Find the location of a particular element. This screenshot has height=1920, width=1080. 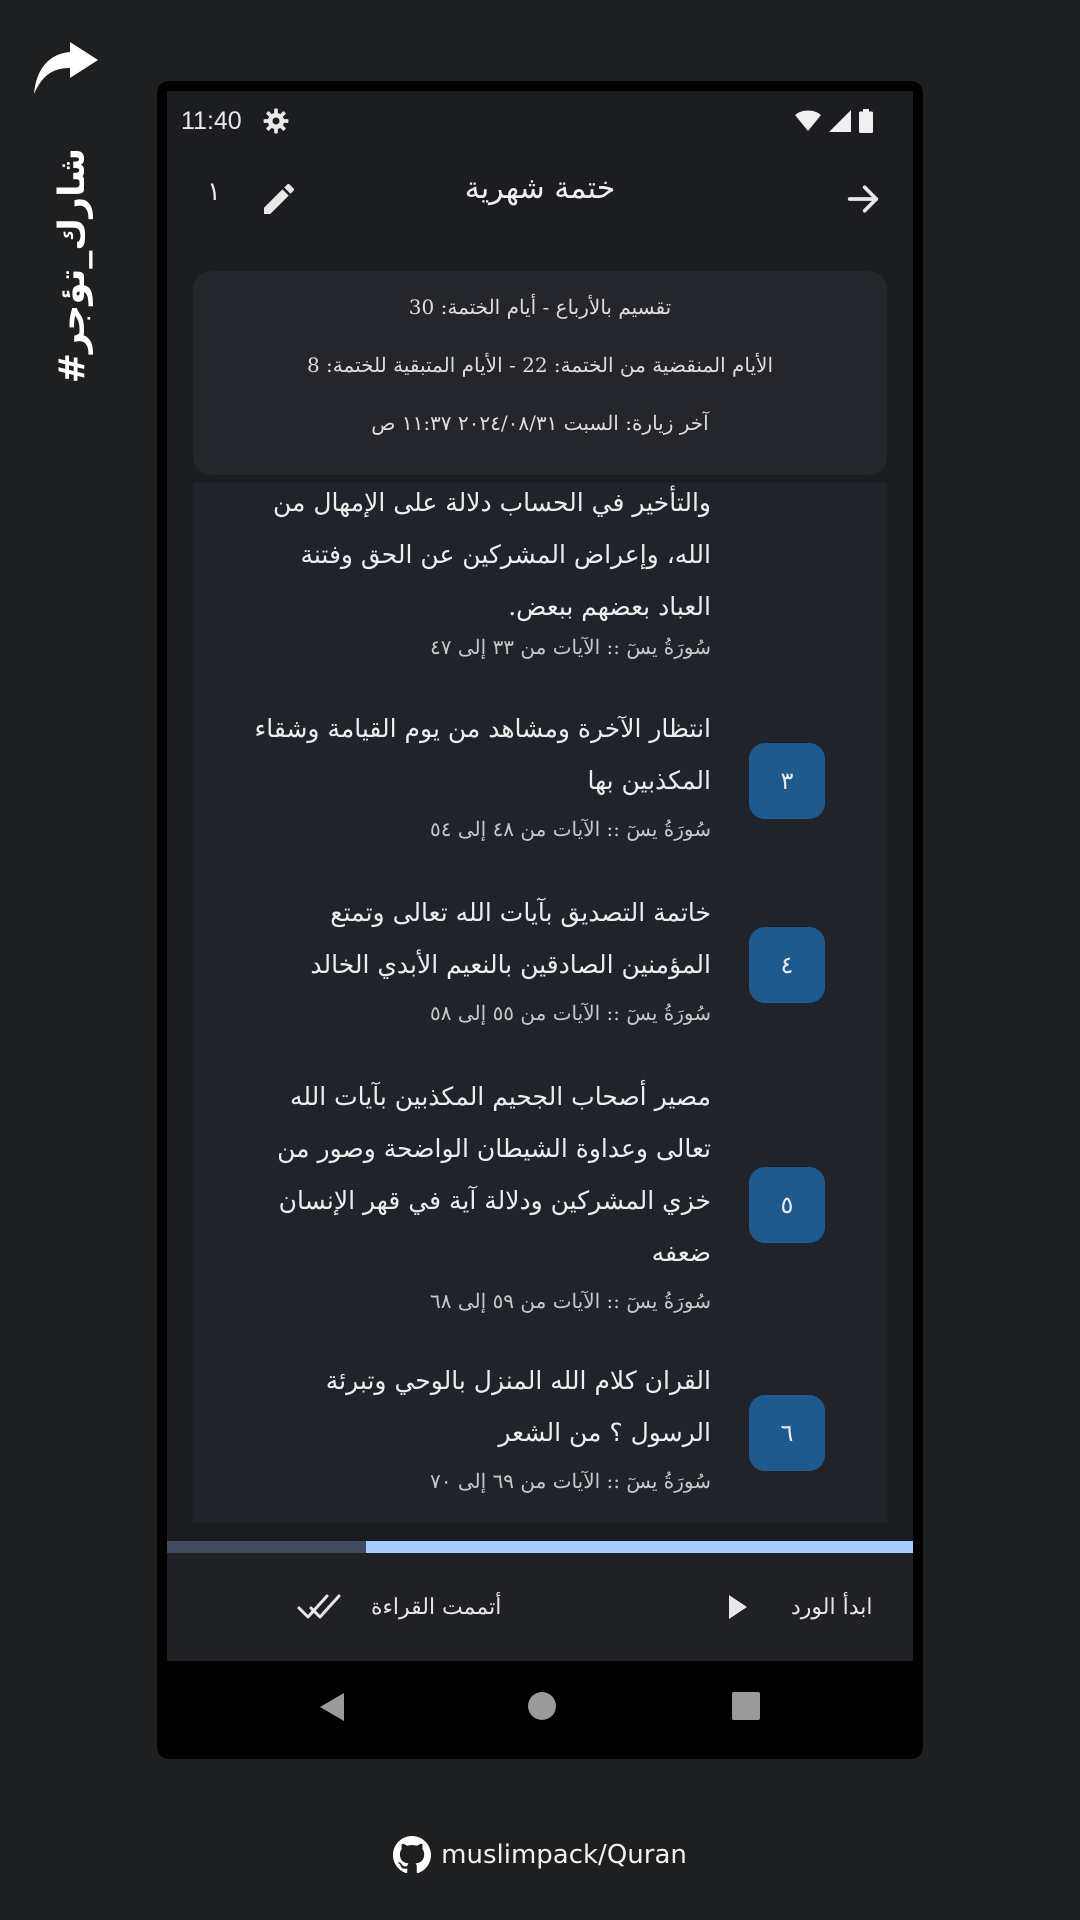

item-ayah-range: سُورَةُ يسٓ :: الآيات من ٣٣ إلى ٤٧ is located at coordinates (570, 647).